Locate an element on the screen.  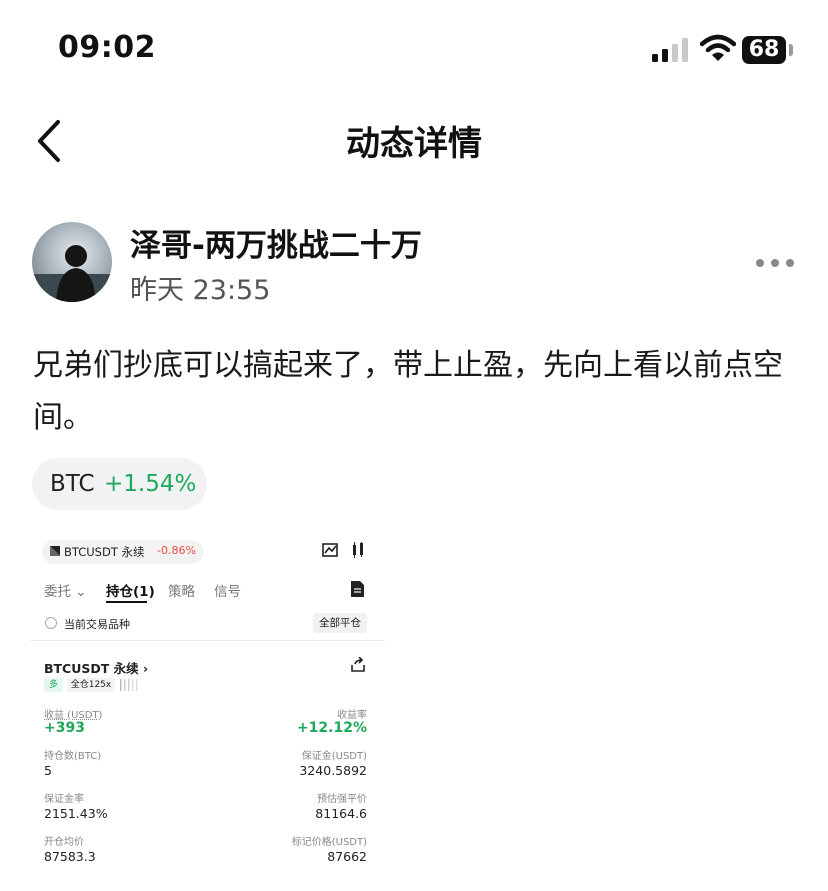
avatar-silhouette-icon is located at coordinates (72, 273).